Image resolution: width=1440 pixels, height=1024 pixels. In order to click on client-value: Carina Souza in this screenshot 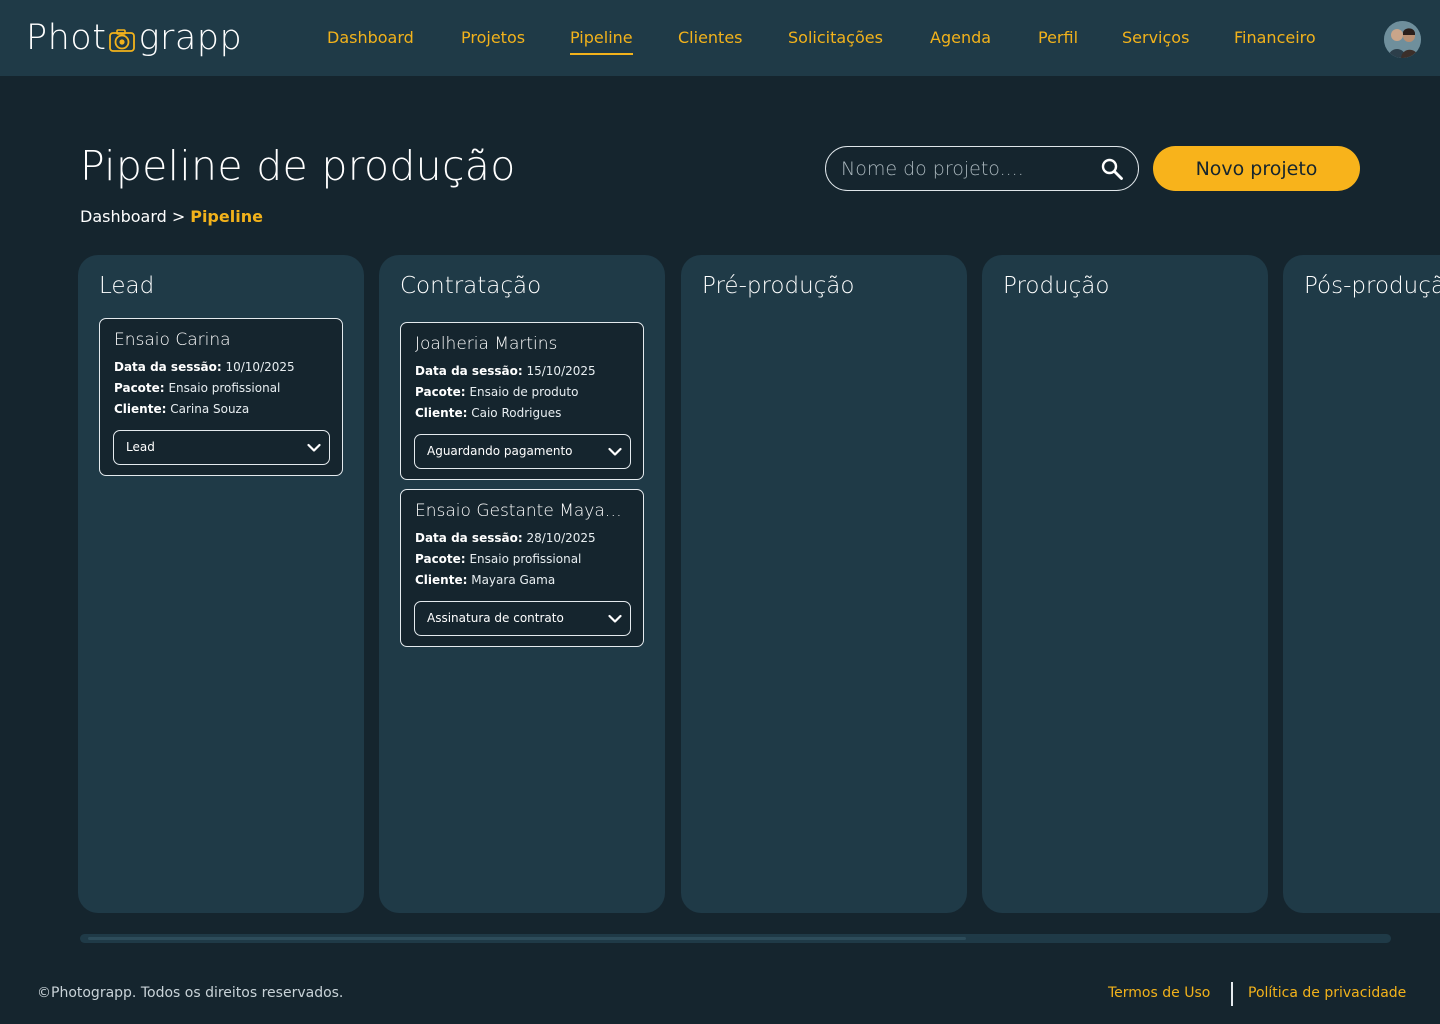, I will do `click(210, 409)`.